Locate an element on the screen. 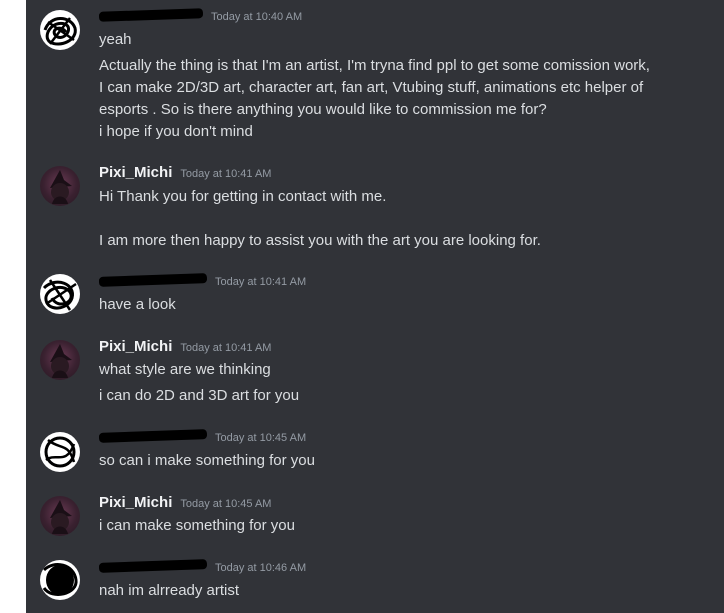 The height and width of the screenshot is (613, 724). message-text: so can i make something for you is located at coordinates (207, 460).